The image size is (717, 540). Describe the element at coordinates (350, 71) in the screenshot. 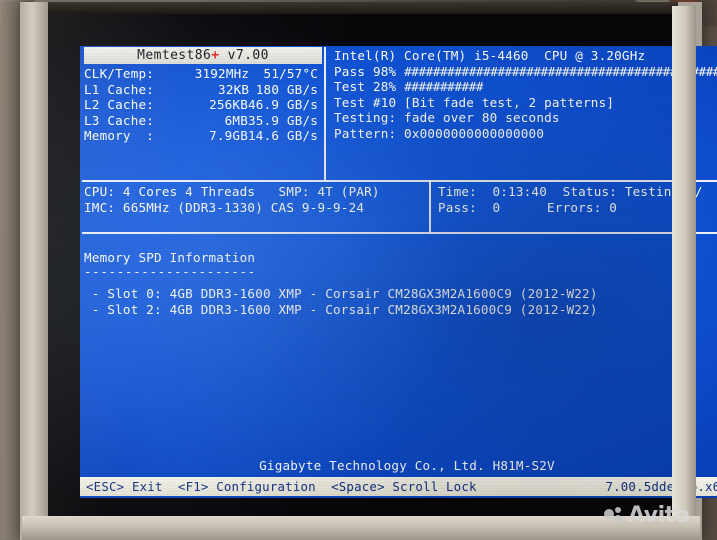

I see `pass-label: Pass` at that location.